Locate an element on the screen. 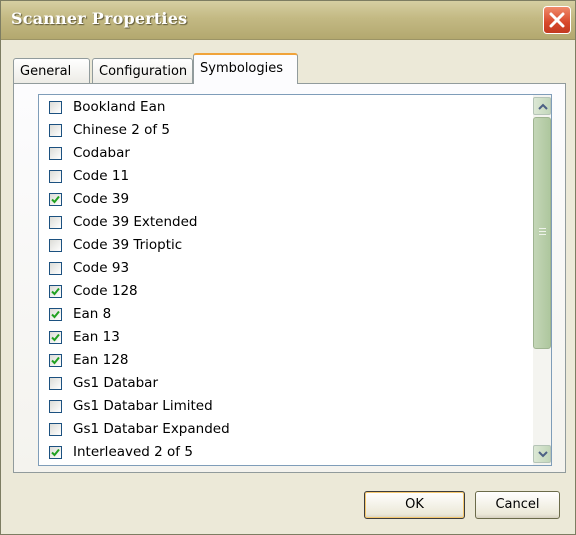 This screenshot has width=576, height=535. scroll-down-button is located at coordinates (542, 454).